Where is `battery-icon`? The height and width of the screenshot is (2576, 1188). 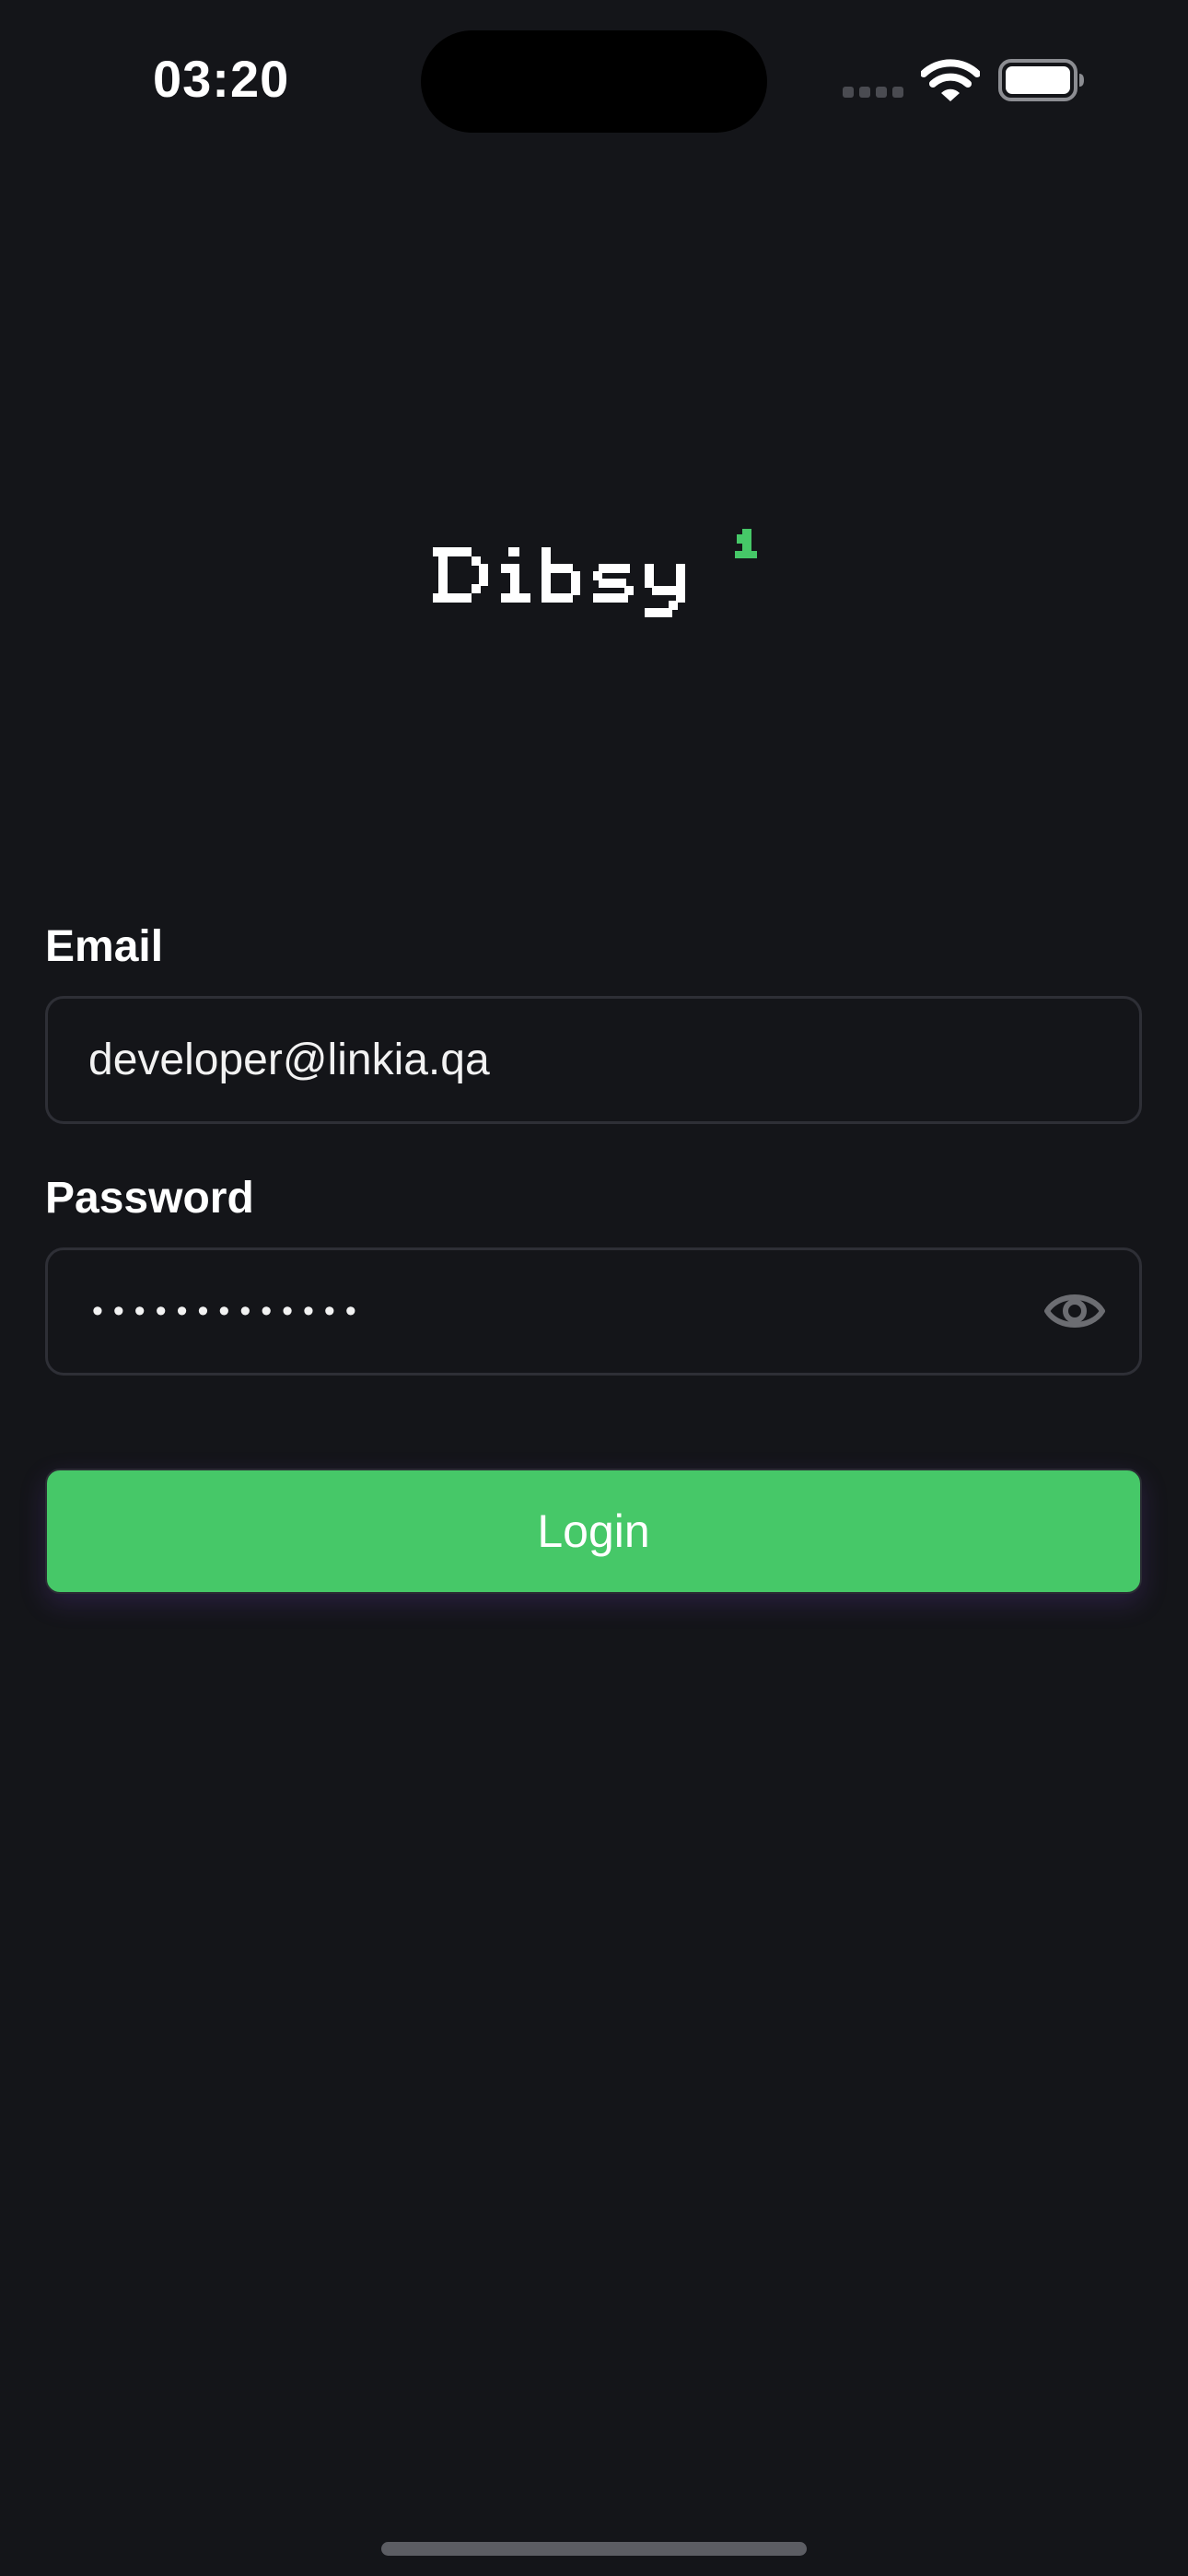 battery-icon is located at coordinates (1041, 80).